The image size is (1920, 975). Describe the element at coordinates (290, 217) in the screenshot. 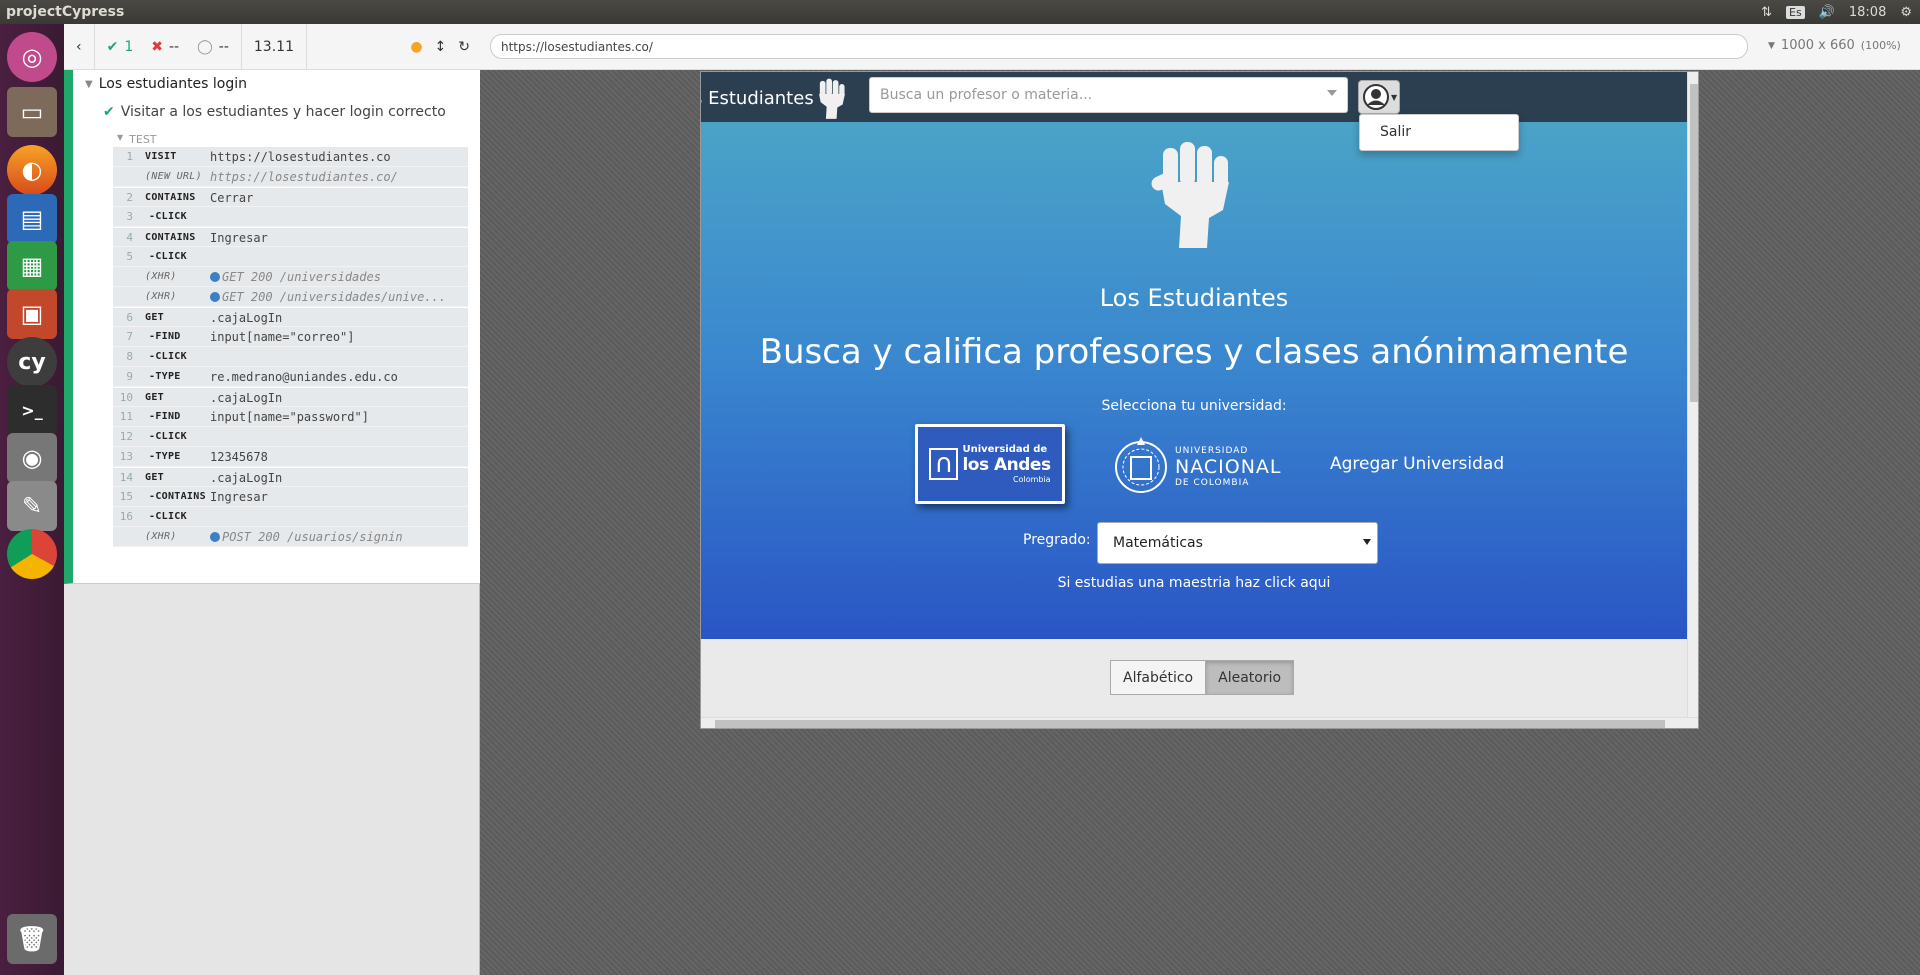

I see `command-row: 3 -CLICK` at that location.